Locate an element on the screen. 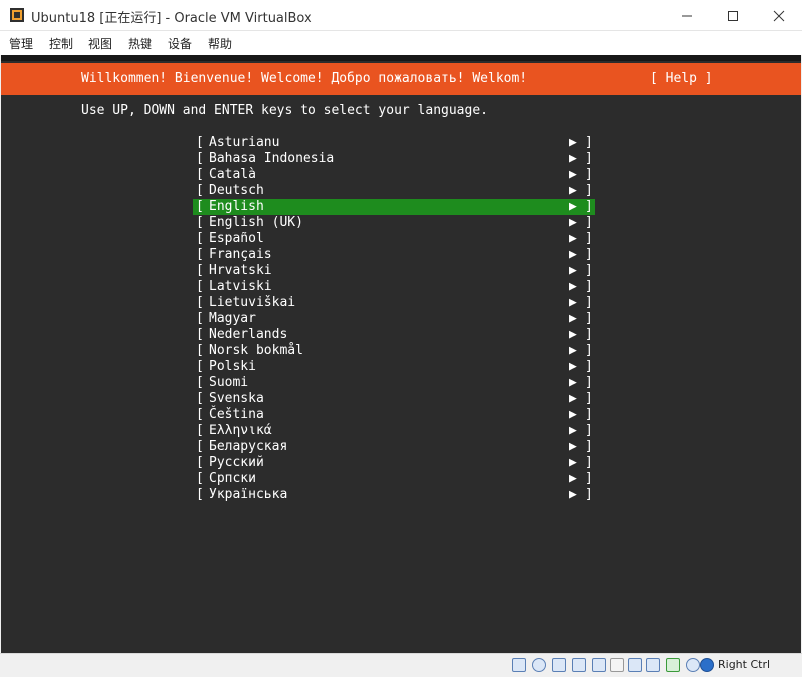 This screenshot has height=677, width=802. language-label: English is located at coordinates (236, 206).